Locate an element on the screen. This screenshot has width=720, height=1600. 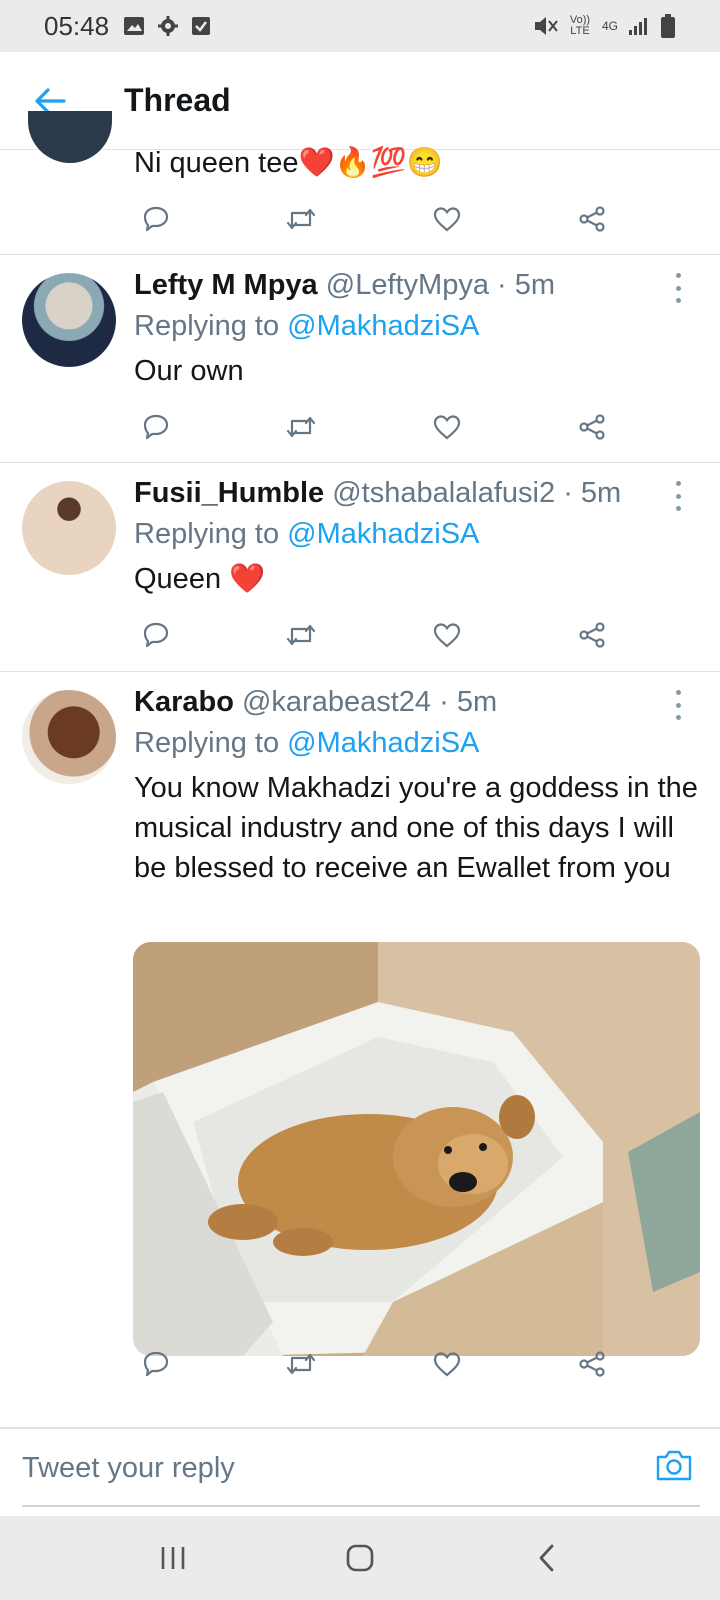
back-nav-button is located at coordinates (547, 1558).